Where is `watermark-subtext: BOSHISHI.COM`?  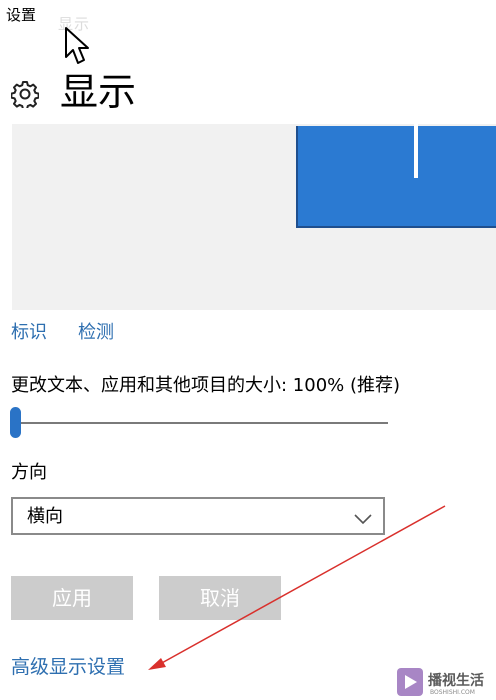
watermark-subtext: BOSHISHI.COM is located at coordinates (452, 692).